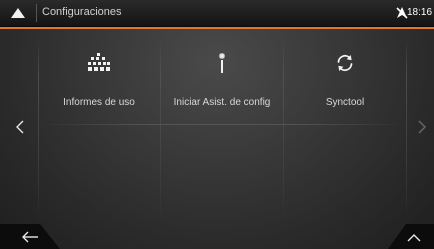 The height and width of the screenshot is (249, 434). Describe the element at coordinates (82, 12) in the screenshot. I see `page-title: Configuraciones` at that location.